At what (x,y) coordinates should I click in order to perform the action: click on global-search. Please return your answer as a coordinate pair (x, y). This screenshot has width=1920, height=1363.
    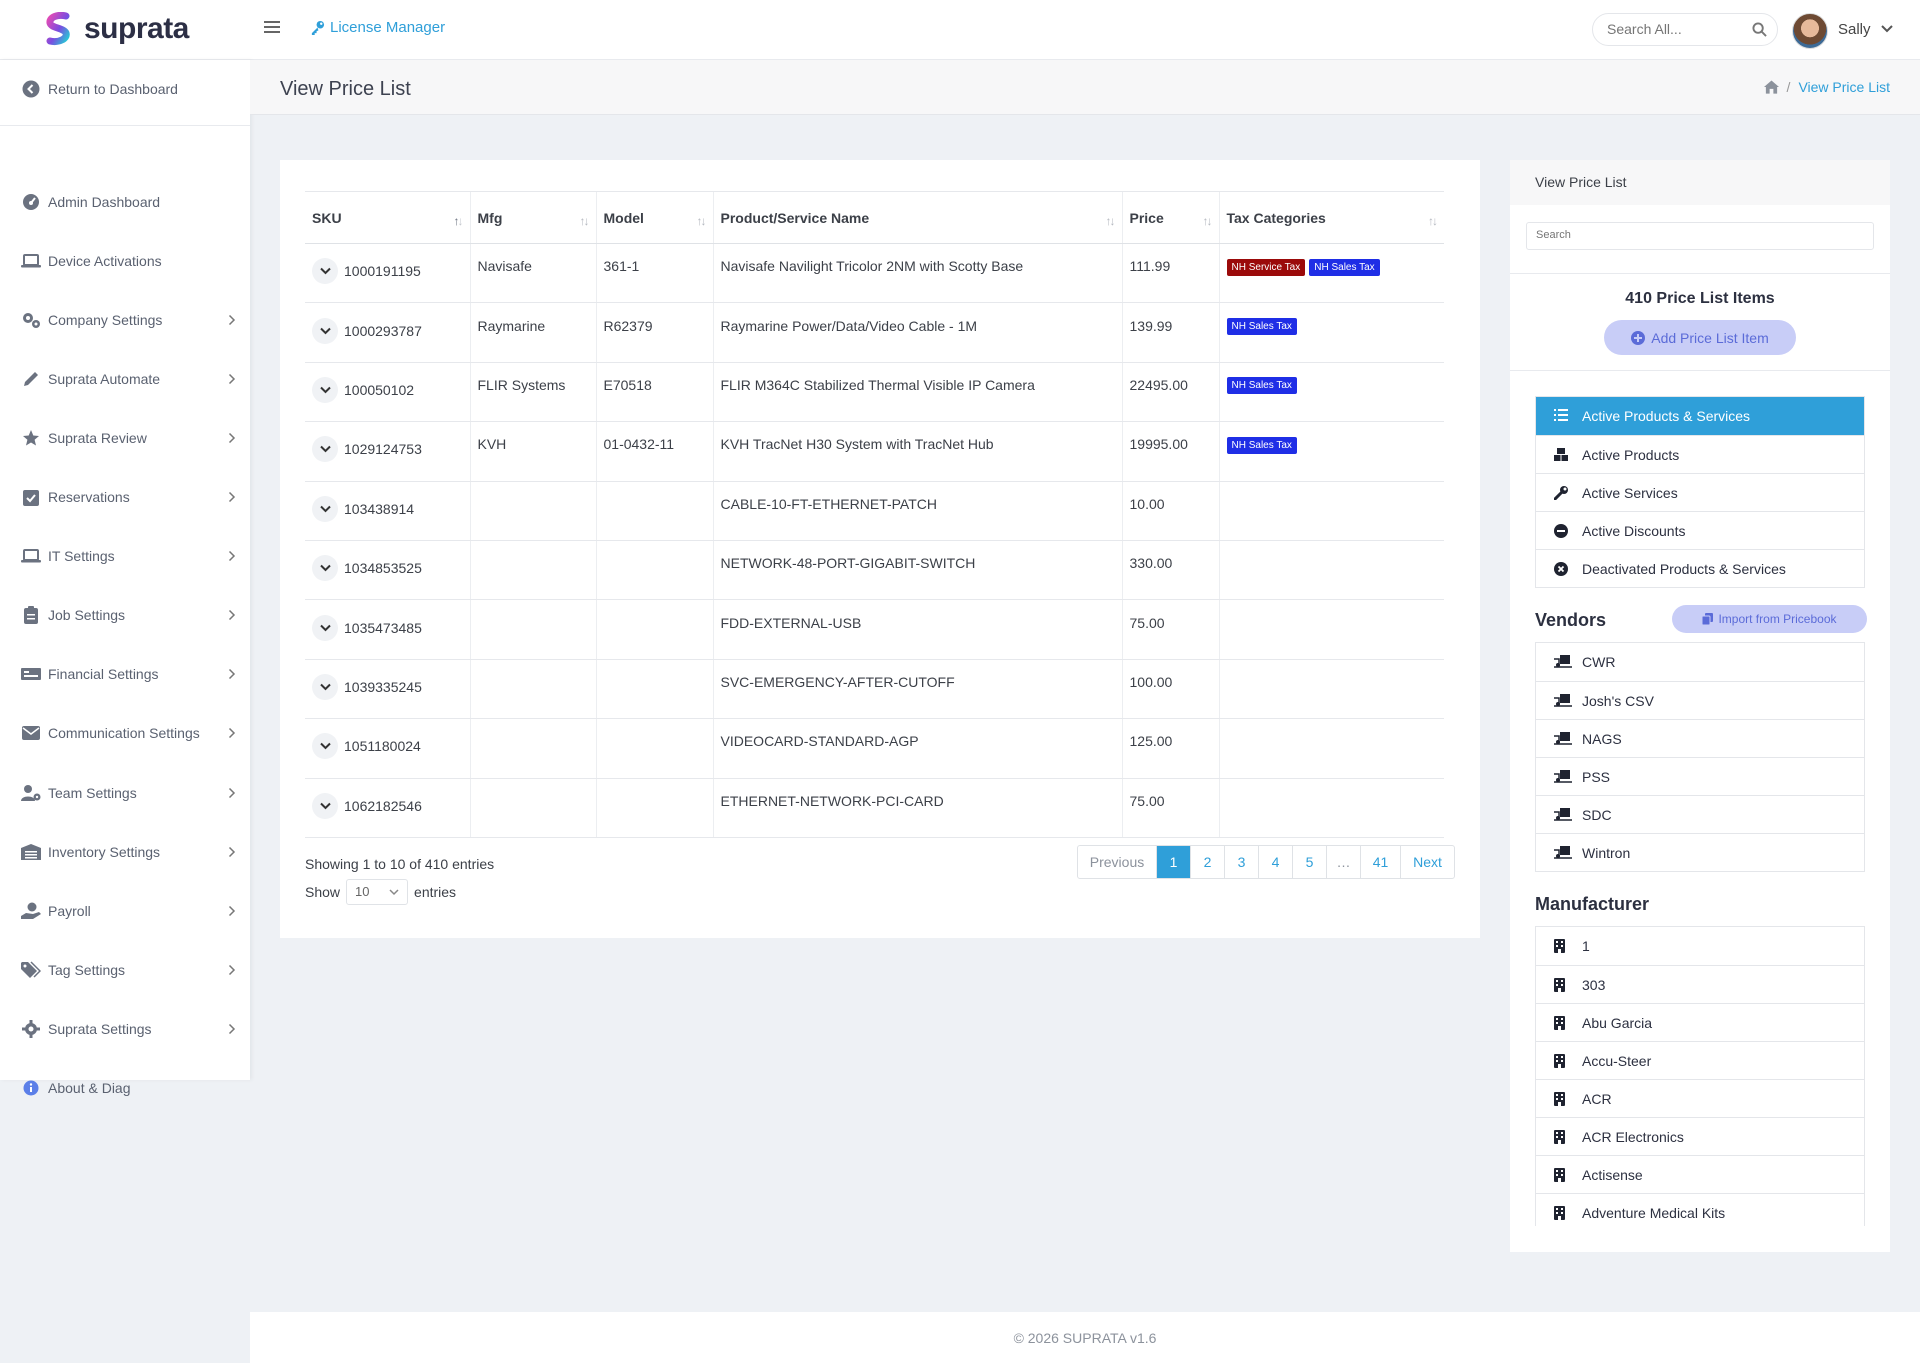
    Looking at the image, I should click on (1685, 29).